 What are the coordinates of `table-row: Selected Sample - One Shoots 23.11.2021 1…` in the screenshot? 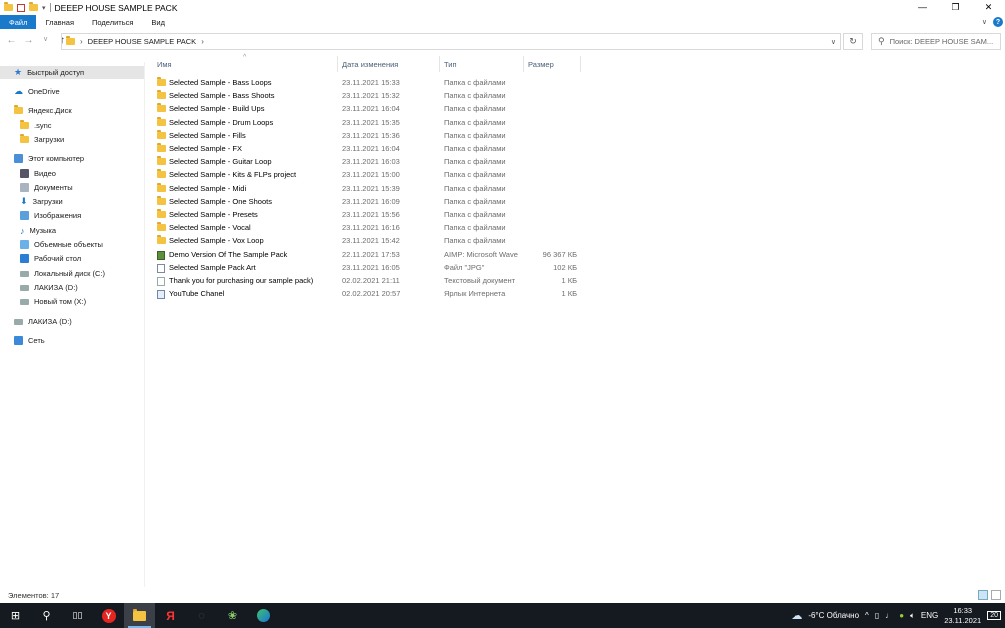 It's located at (372, 201).